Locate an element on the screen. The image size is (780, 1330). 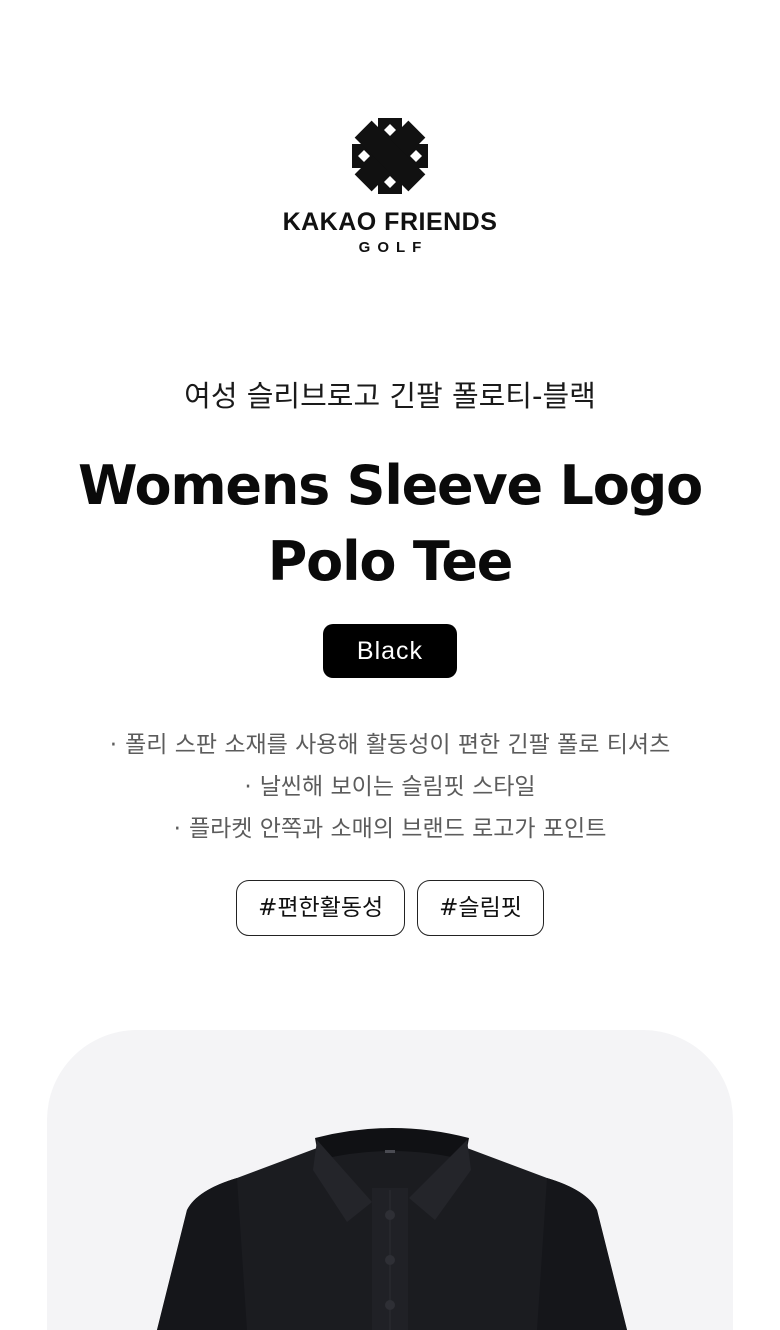
feature-text: 폴리 스판 소재를 사용해 활동성이 편한 긴팔 폴로 티셔츠 is located at coordinates (398, 745).